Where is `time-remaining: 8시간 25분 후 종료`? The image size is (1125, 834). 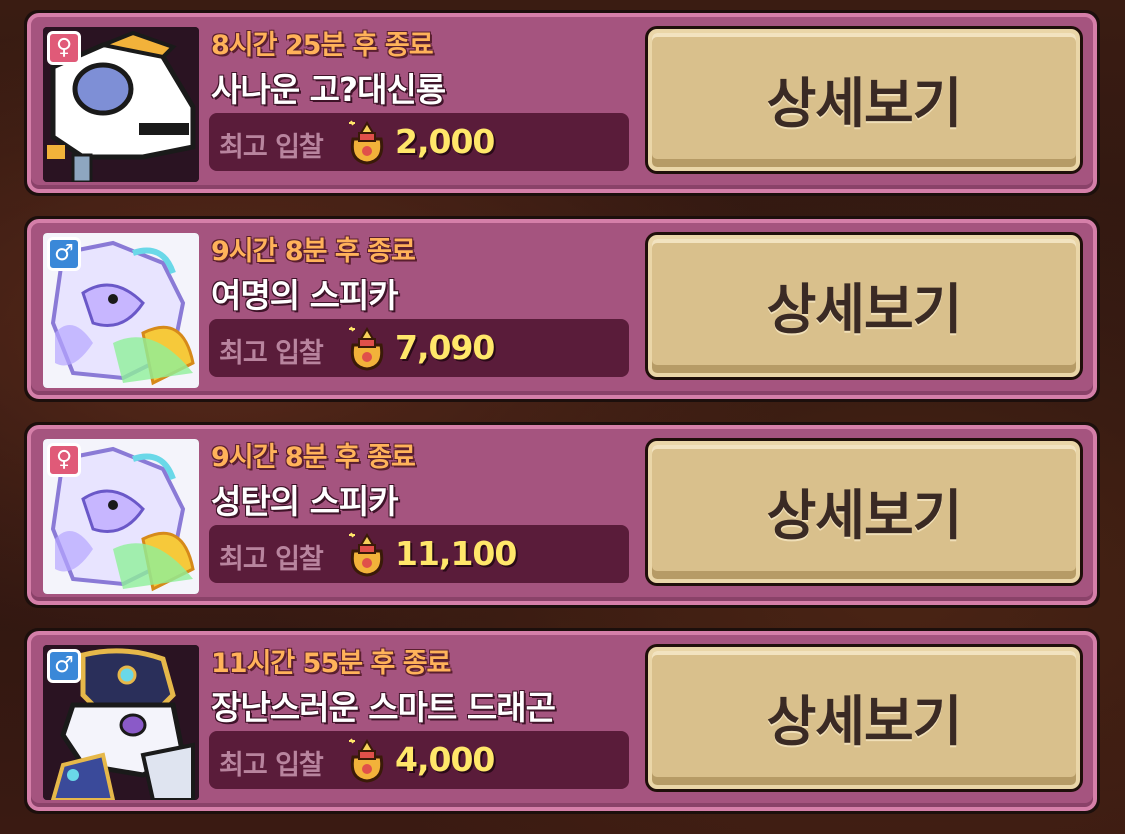 time-remaining: 8시간 25분 후 종료 is located at coordinates (322, 45).